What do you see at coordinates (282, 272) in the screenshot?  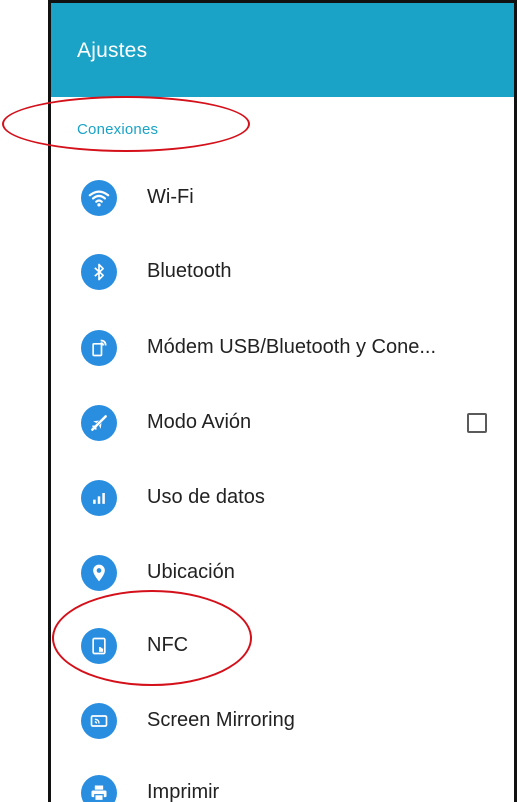 I see `settings-item-bluetooth: Bluetooth` at bounding box center [282, 272].